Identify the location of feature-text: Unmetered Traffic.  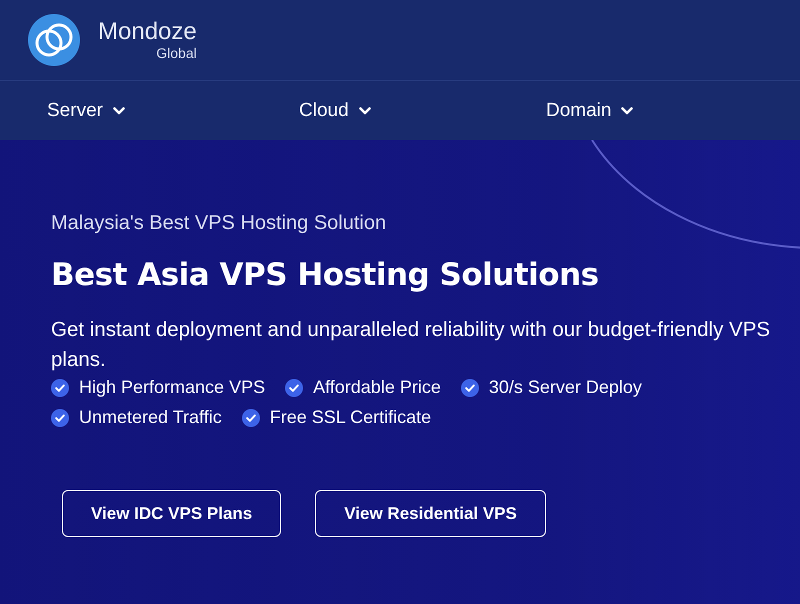
(150, 417).